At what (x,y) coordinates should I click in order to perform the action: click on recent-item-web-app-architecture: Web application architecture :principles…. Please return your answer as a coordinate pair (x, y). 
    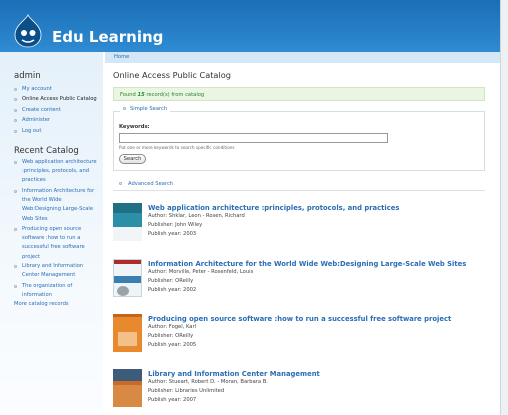
    Looking at the image, I should click on (55, 172).